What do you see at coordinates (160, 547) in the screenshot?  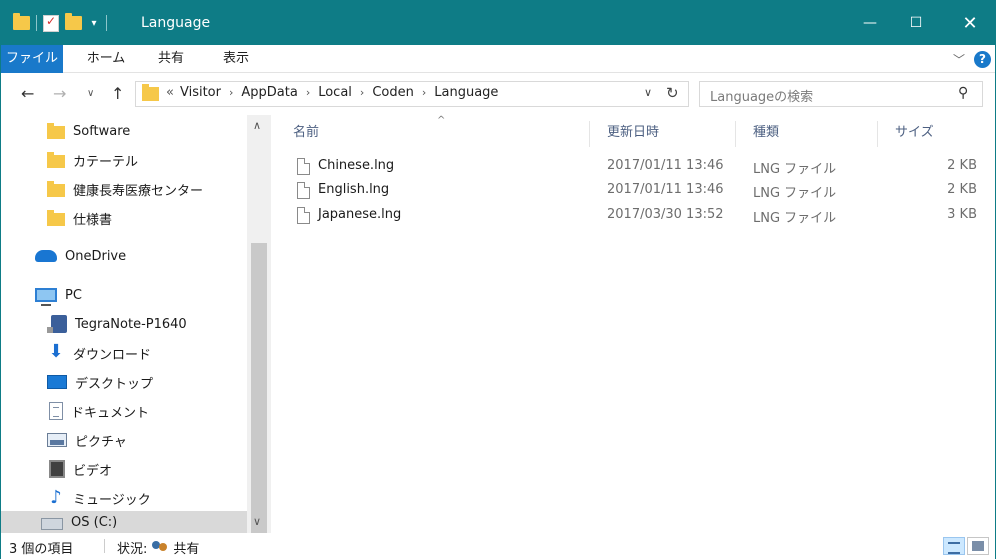 I see `users-icon` at bounding box center [160, 547].